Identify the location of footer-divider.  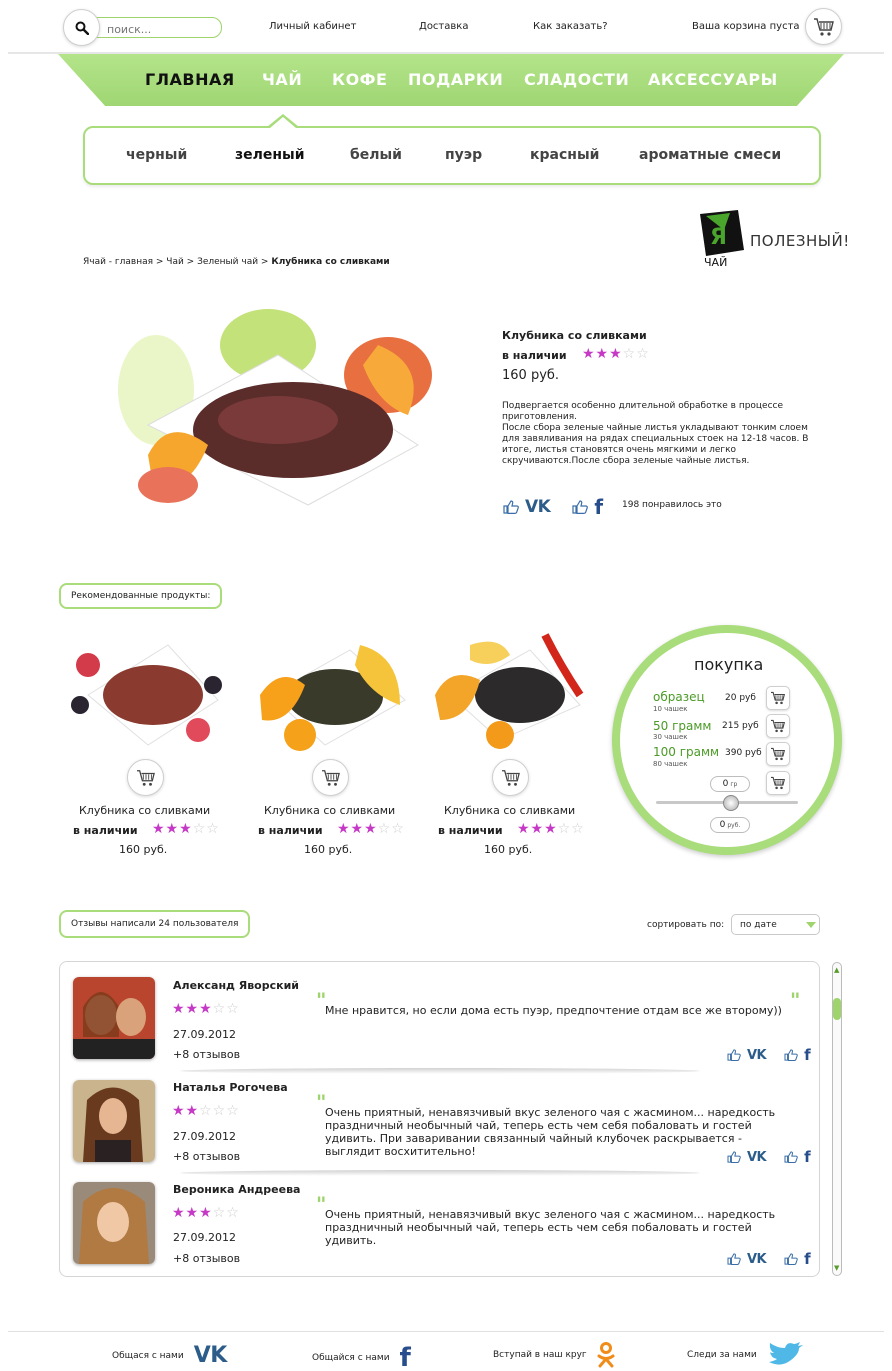
(446, 1331).